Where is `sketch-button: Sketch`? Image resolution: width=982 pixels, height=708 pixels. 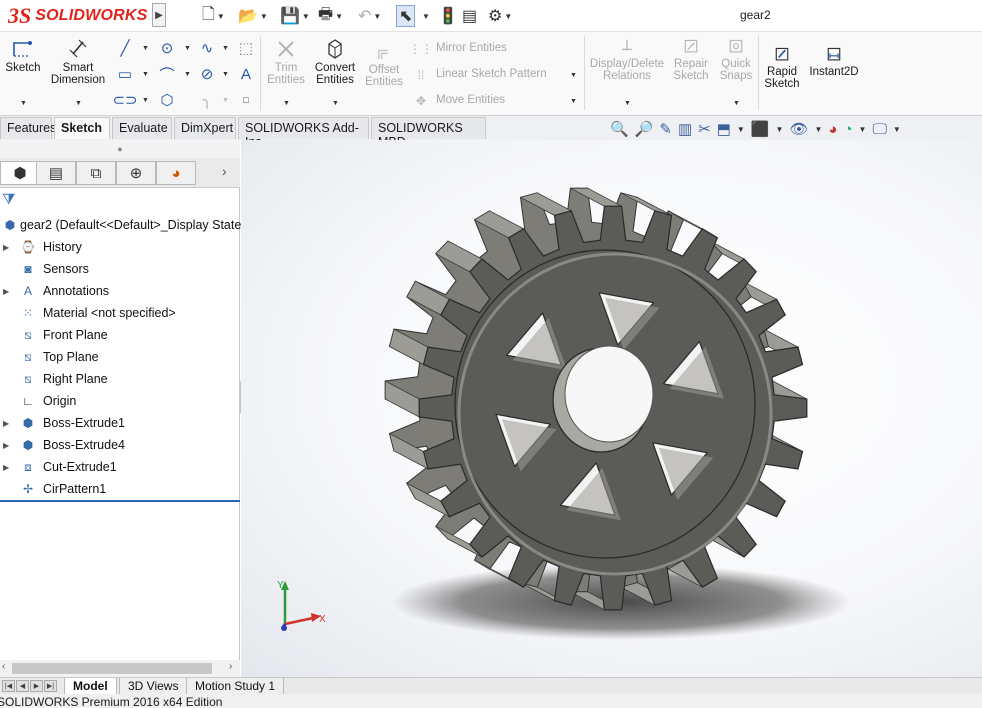 sketch-button: Sketch is located at coordinates (23, 56).